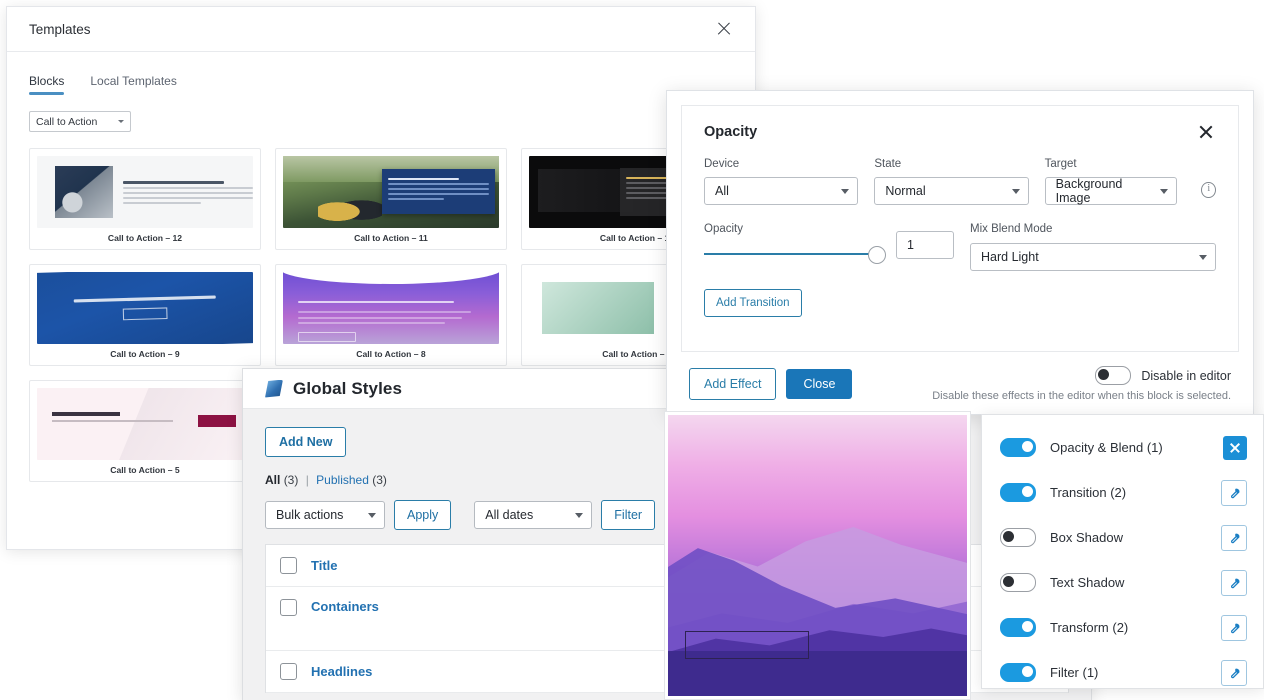 This screenshot has width=1264, height=700. Describe the element at coordinates (925, 245) in the screenshot. I see `opacity-value-input: 1` at that location.